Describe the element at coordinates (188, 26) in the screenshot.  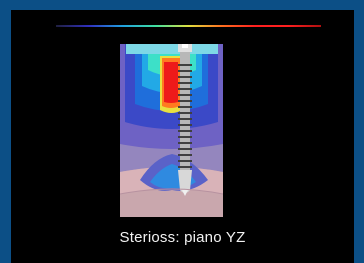
I see `color-scale-bar` at that location.